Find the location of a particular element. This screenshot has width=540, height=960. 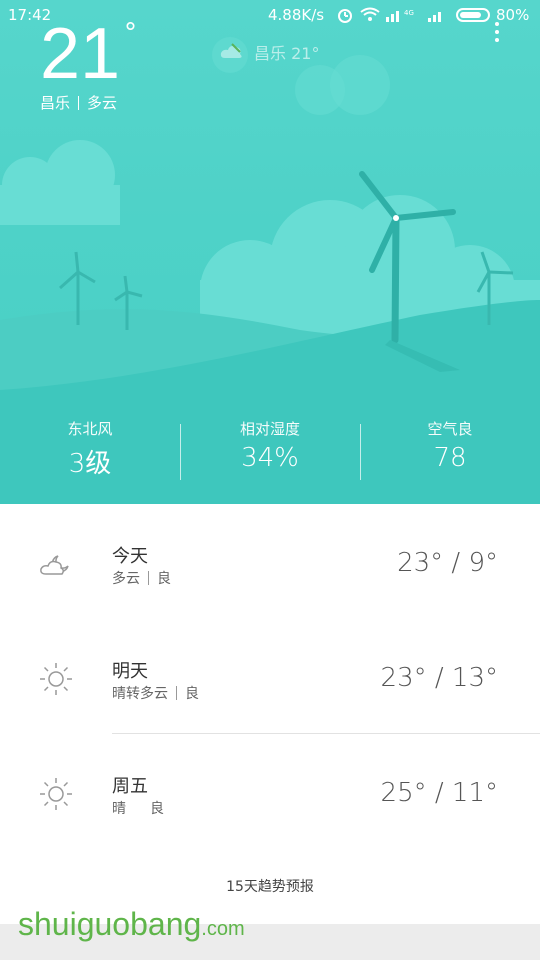

forecast-row-tomorrow: 明天 晴转多云 良 23° / 13° is located at coordinates (270, 676).